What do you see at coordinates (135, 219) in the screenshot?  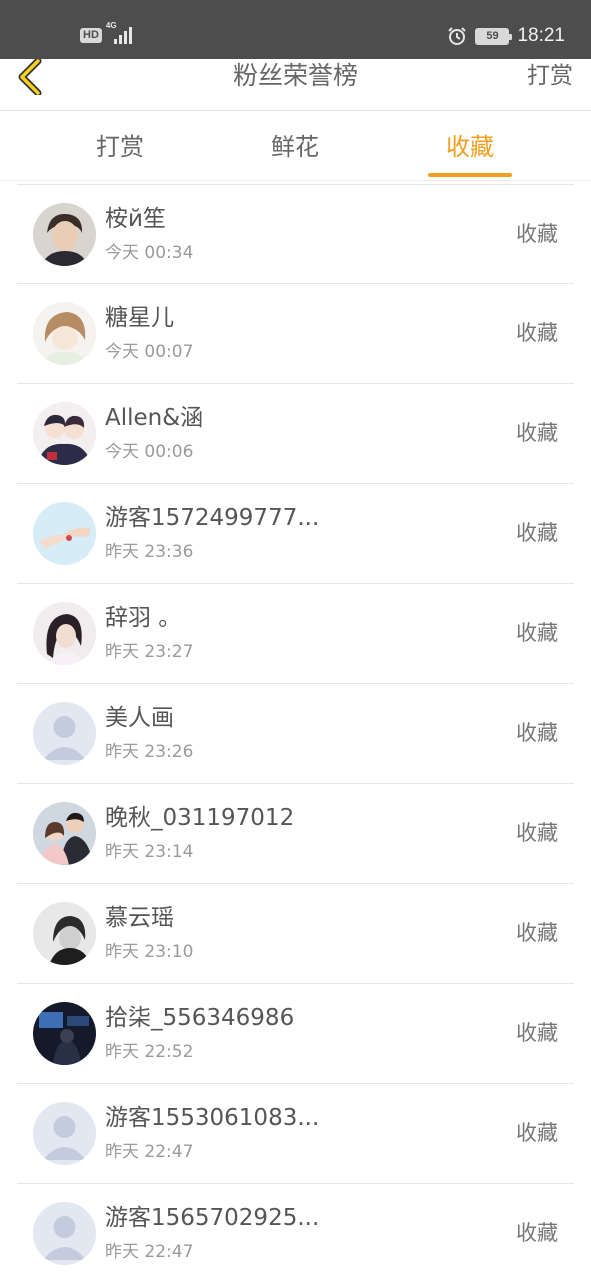 I see `fan-name: 桉й笙` at bounding box center [135, 219].